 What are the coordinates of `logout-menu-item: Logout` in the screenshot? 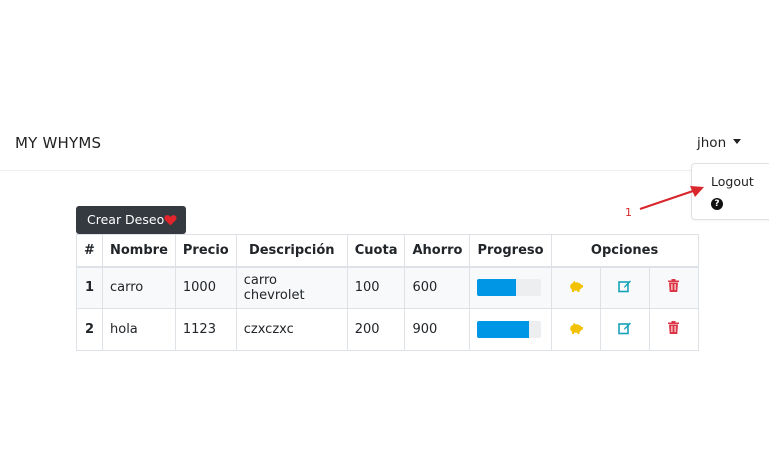 It's located at (732, 181).